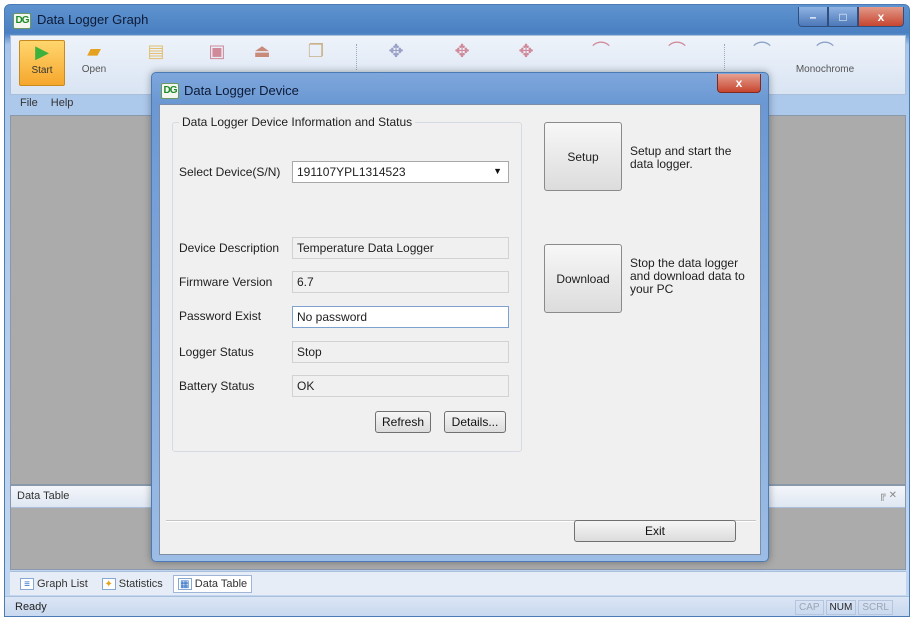 The width and height of the screenshot is (912, 619). I want to click on tab-label: Data Table, so click(221, 583).